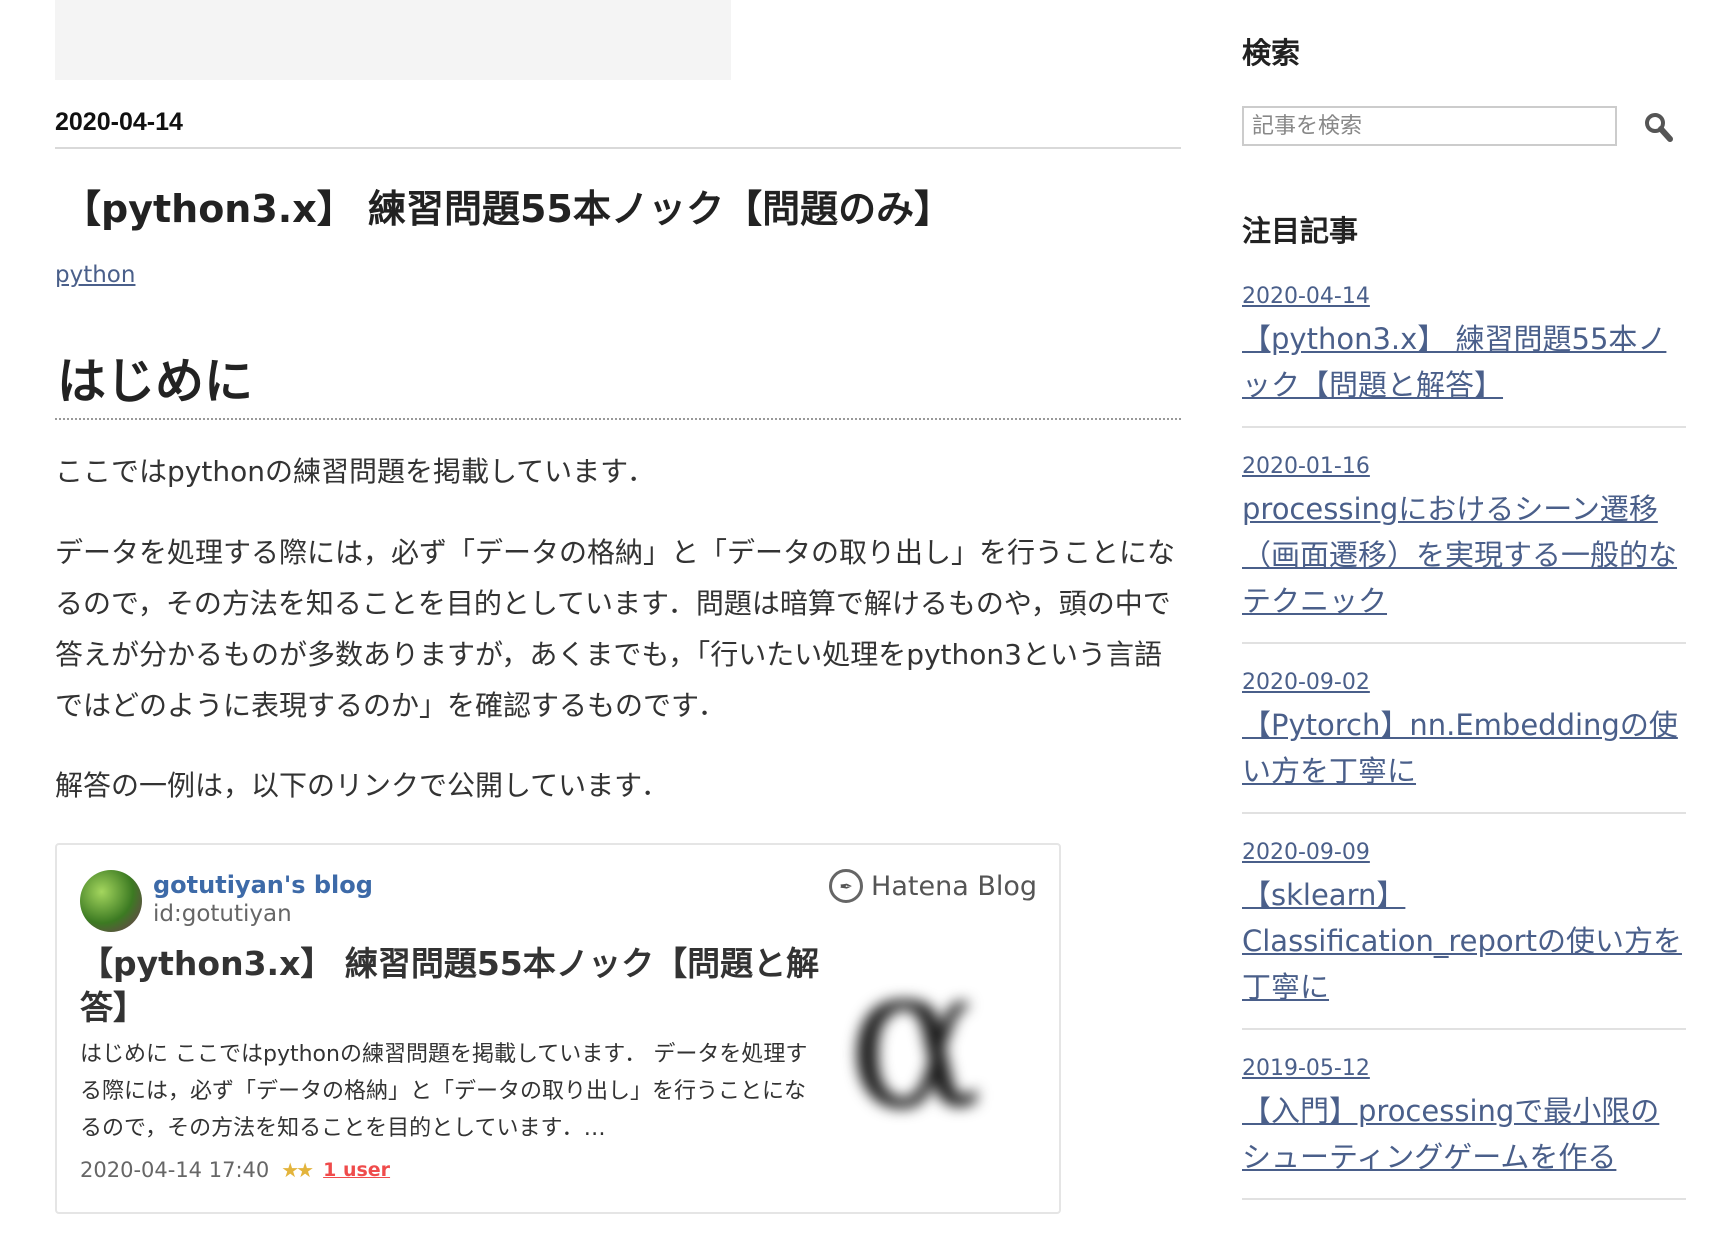  Describe the element at coordinates (1464, 683) in the screenshot. I see `featured-date: 2020-09-02` at that location.